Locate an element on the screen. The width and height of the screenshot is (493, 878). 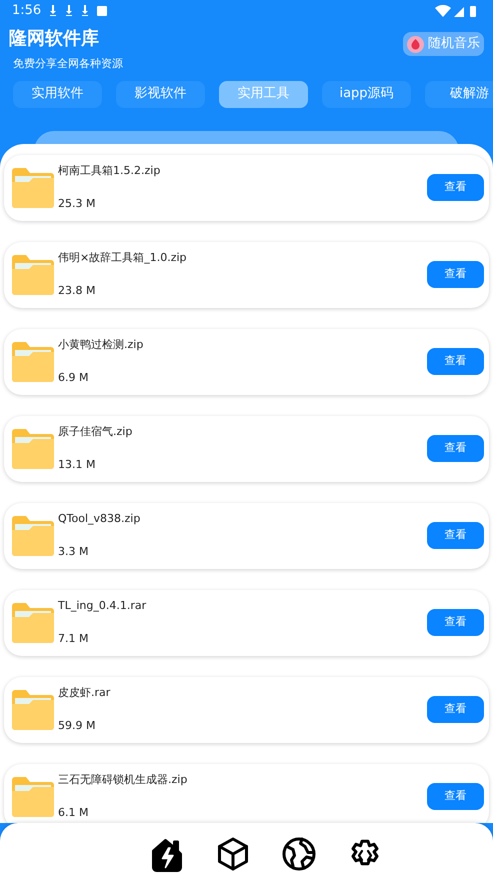
file-card: TL_ing_0.4.1.rar 7.1 M 查看 is located at coordinates (246, 623).